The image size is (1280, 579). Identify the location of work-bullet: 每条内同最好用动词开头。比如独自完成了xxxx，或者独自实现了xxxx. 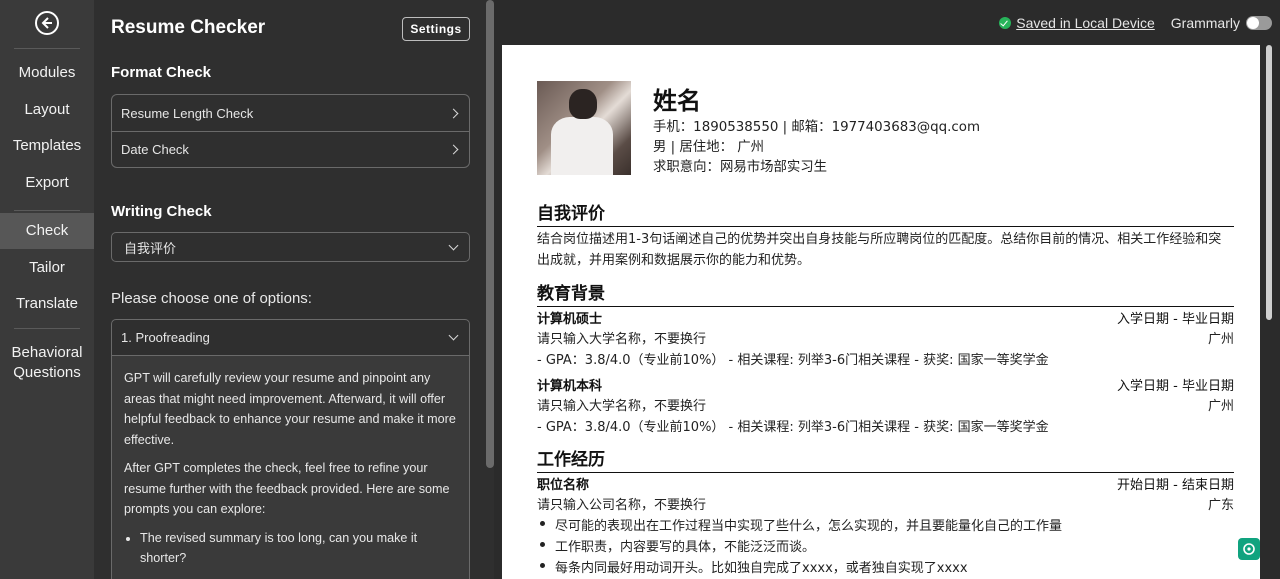
(754, 566).